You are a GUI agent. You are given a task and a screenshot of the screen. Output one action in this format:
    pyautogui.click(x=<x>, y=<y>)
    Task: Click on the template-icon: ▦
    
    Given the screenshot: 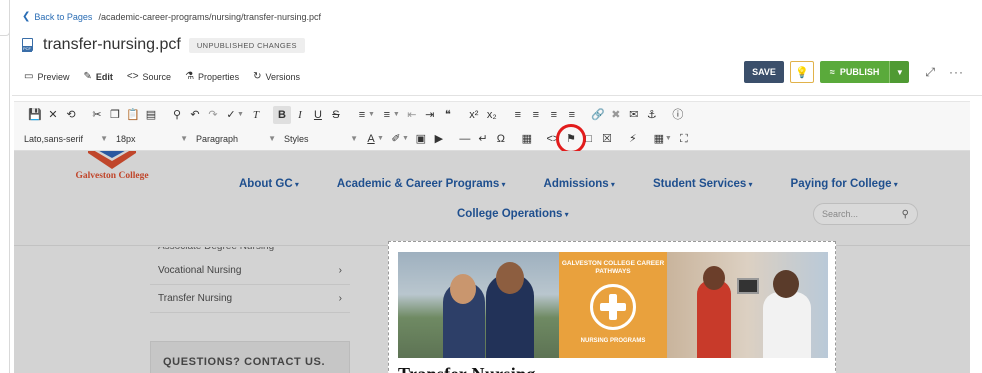 What is the action you would take?
    pyautogui.click(x=527, y=139)
    